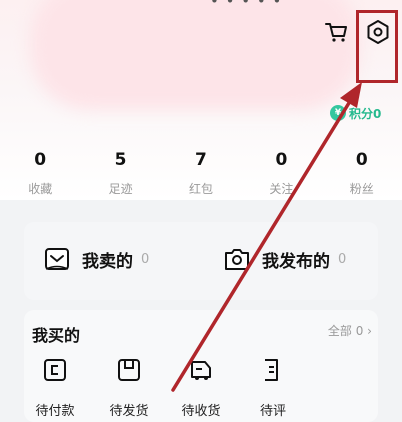 This screenshot has height=422, width=402. Describe the element at coordinates (271, 370) in the screenshot. I see `review-icon` at that location.